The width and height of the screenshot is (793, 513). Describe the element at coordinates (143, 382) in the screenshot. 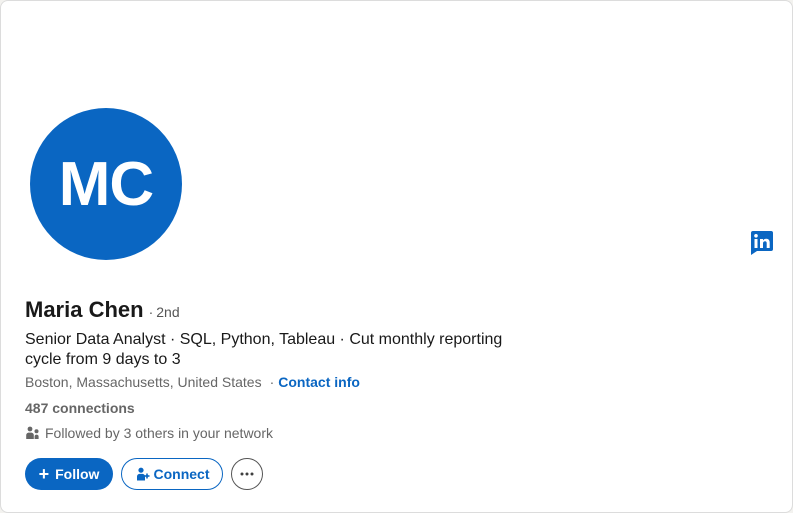

I see `profile-location: Boston, Massachusetts, United States` at that location.